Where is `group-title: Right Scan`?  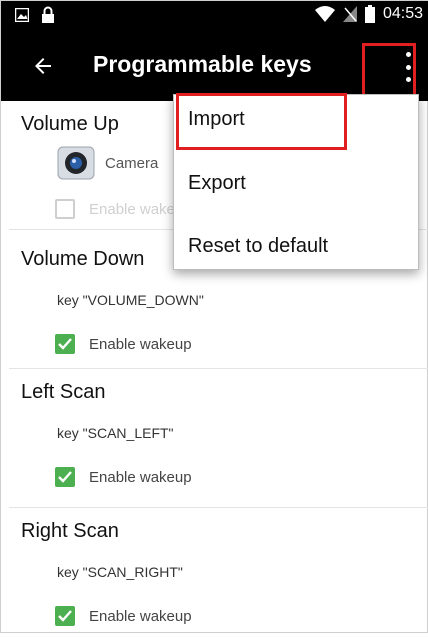
group-title: Right Scan is located at coordinates (70, 531).